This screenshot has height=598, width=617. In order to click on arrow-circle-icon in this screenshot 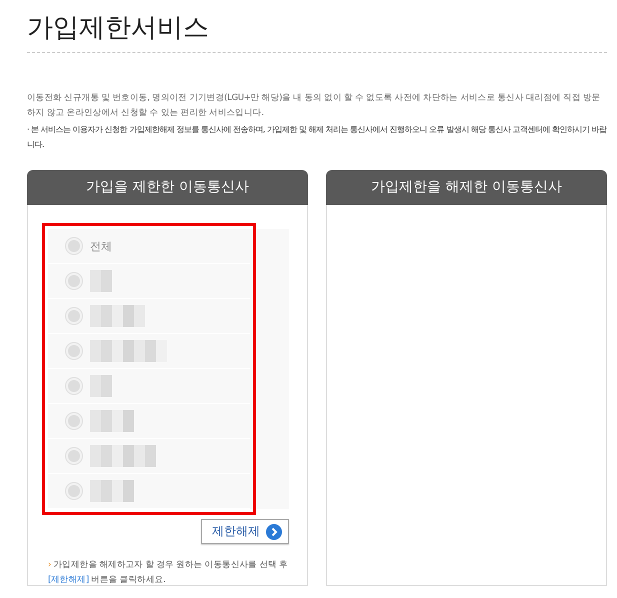, I will do `click(274, 532)`.